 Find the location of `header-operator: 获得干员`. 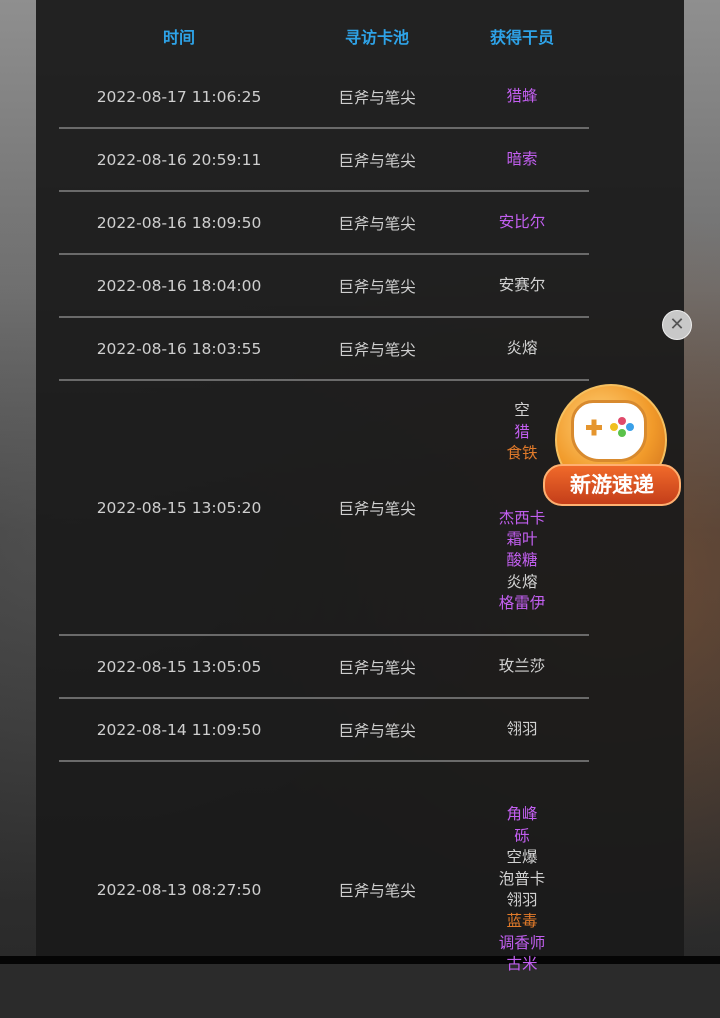

header-operator: 获得干员 is located at coordinates (521, 37).